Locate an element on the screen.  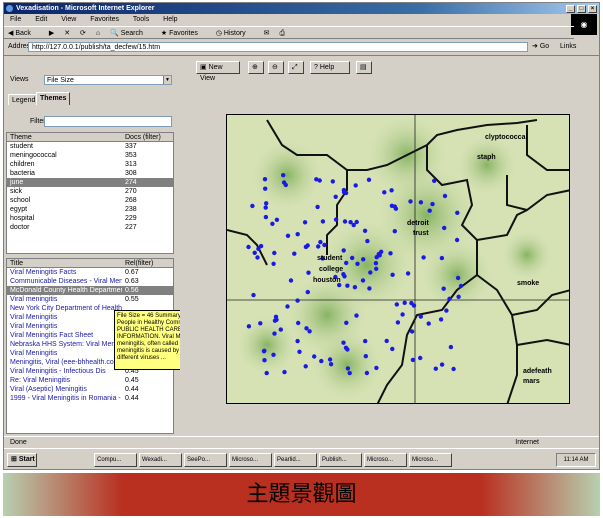
doc-row: Re: Viral Meningitis 0.45 is located at coordinates (90, 380).